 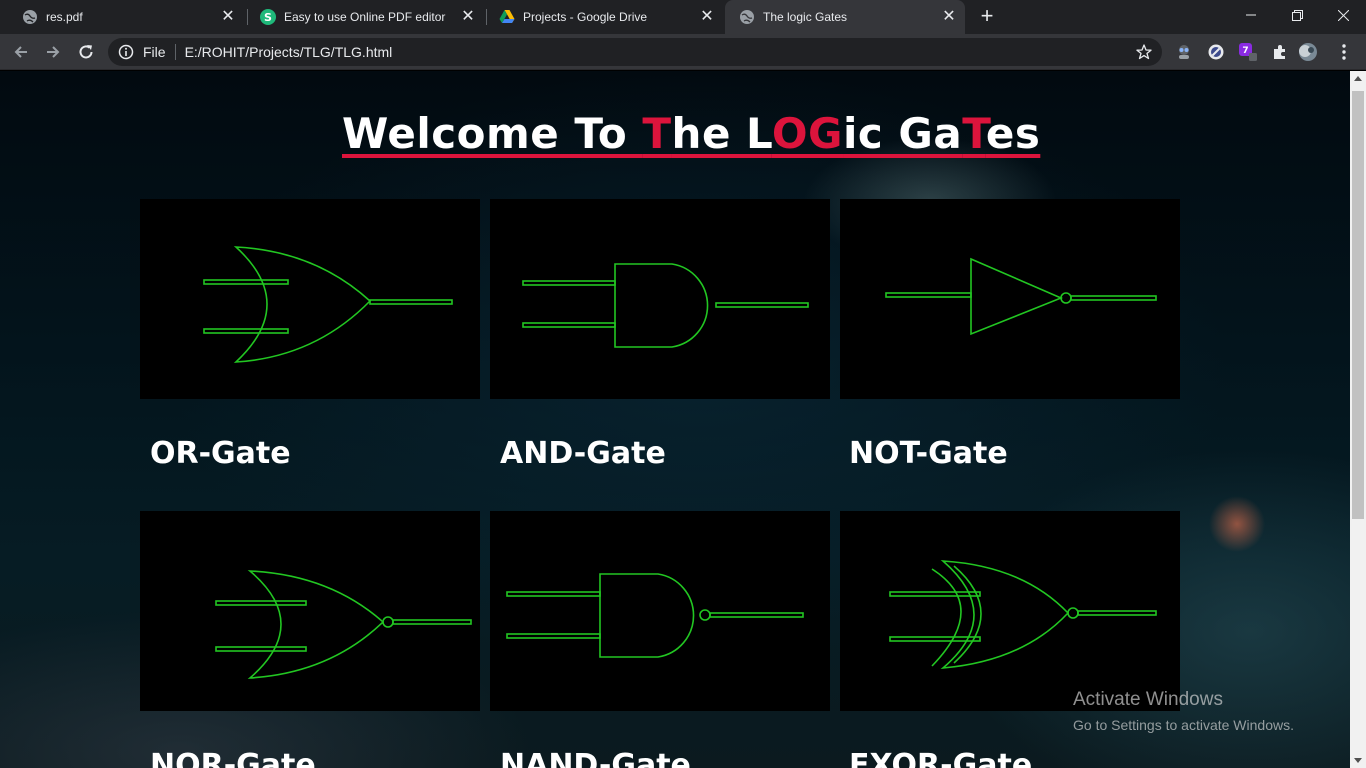 I want to click on restore-button, so click(x=1297, y=15).